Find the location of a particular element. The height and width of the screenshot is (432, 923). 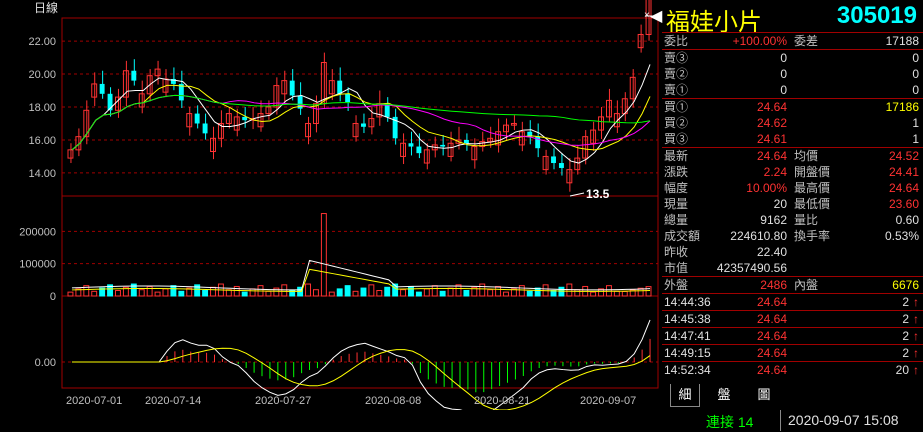

inner-label: 內盤 is located at coordinates (806, 285).